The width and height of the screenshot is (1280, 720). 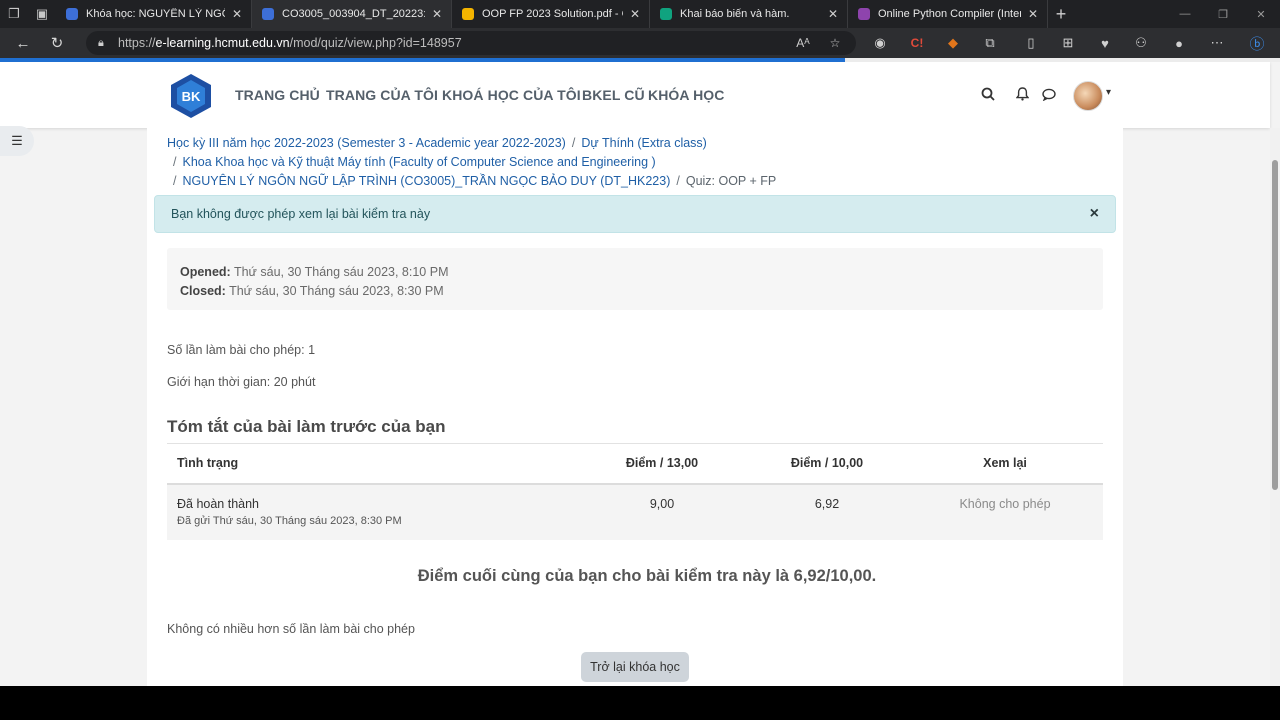 What do you see at coordinates (666, 14) in the screenshot?
I see `chatgpt-favicon-icon` at bounding box center [666, 14].